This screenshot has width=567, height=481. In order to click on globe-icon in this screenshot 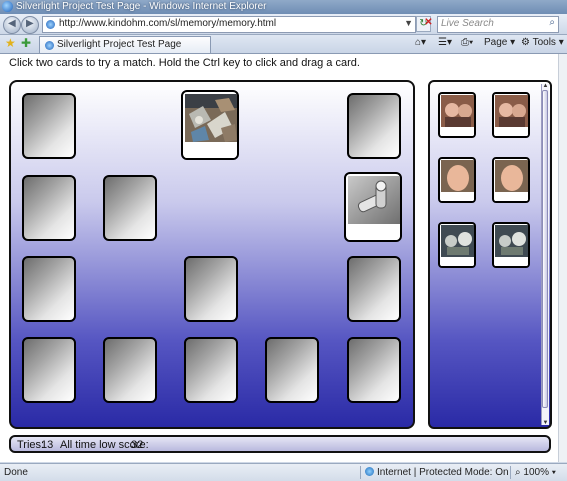, I will do `click(369, 471)`.